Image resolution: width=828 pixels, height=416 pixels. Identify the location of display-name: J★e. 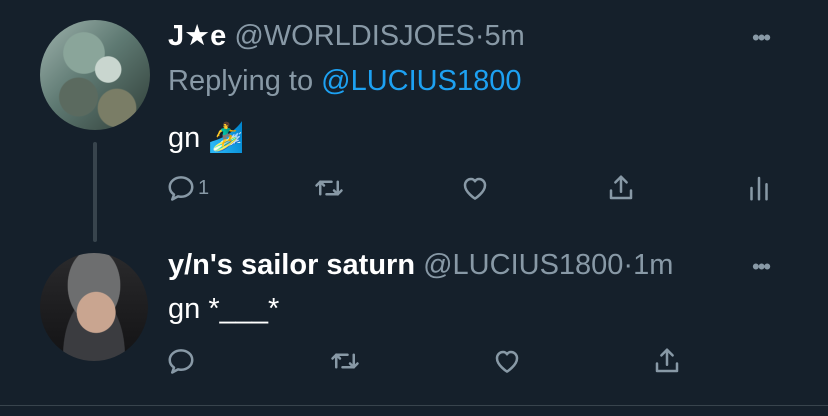
(197, 36).